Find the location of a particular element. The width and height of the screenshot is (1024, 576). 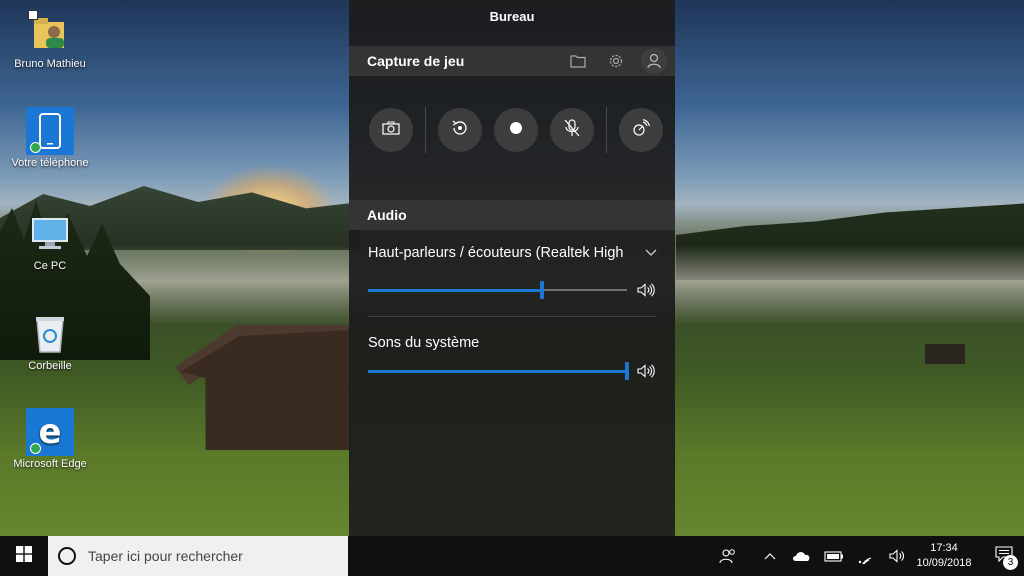

desktop-icon-label: Bruno Mathieu is located at coordinates (50, 64).